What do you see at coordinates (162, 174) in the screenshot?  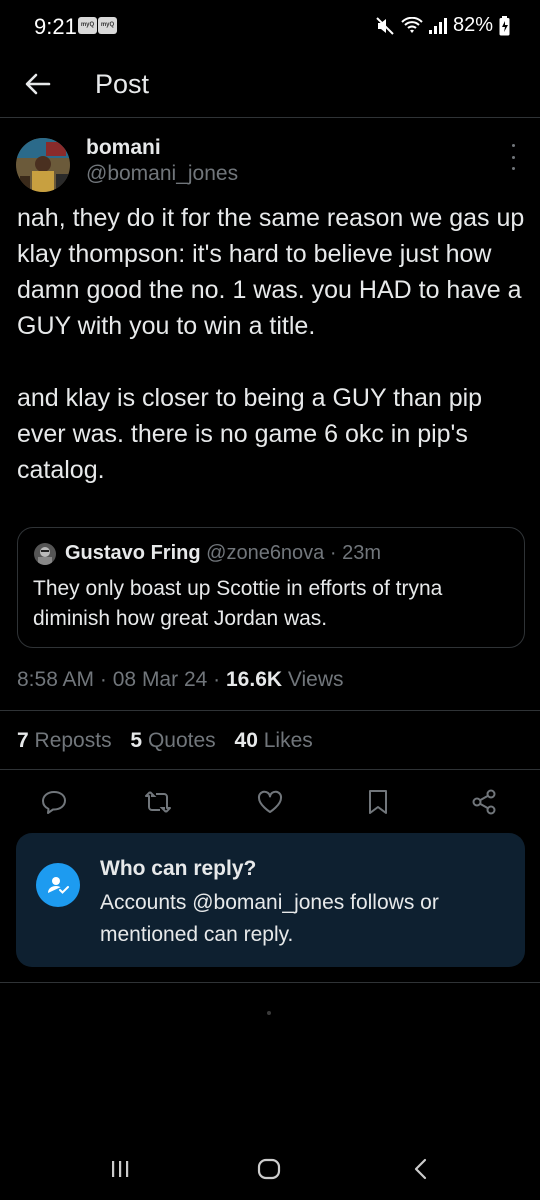 I see `author-handle: @bomani_jones` at bounding box center [162, 174].